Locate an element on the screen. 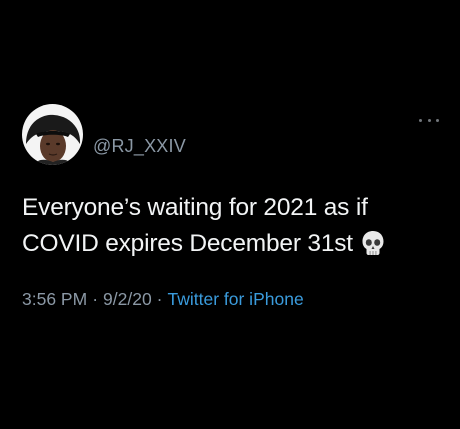  tweet-text-line-2-text: COVID expires December 31st is located at coordinates (187, 243).